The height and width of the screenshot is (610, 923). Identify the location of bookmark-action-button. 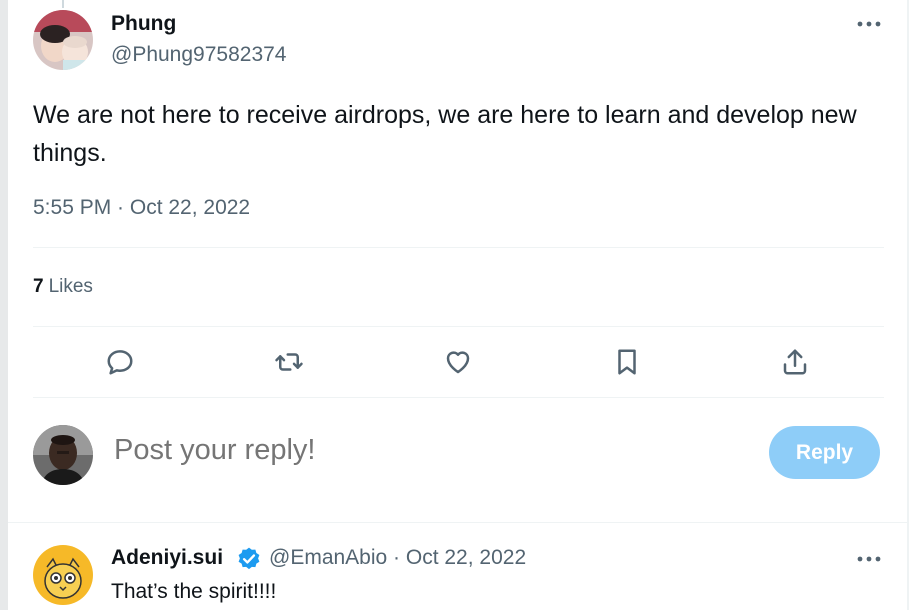
(627, 362).